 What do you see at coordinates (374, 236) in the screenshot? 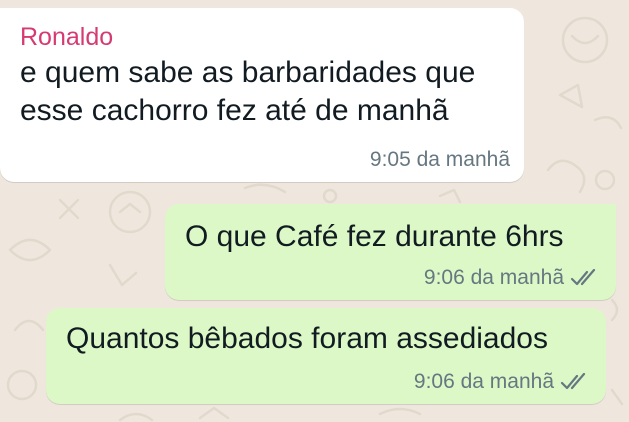
I see `message-text: O que Café fez durante 6hrs` at bounding box center [374, 236].